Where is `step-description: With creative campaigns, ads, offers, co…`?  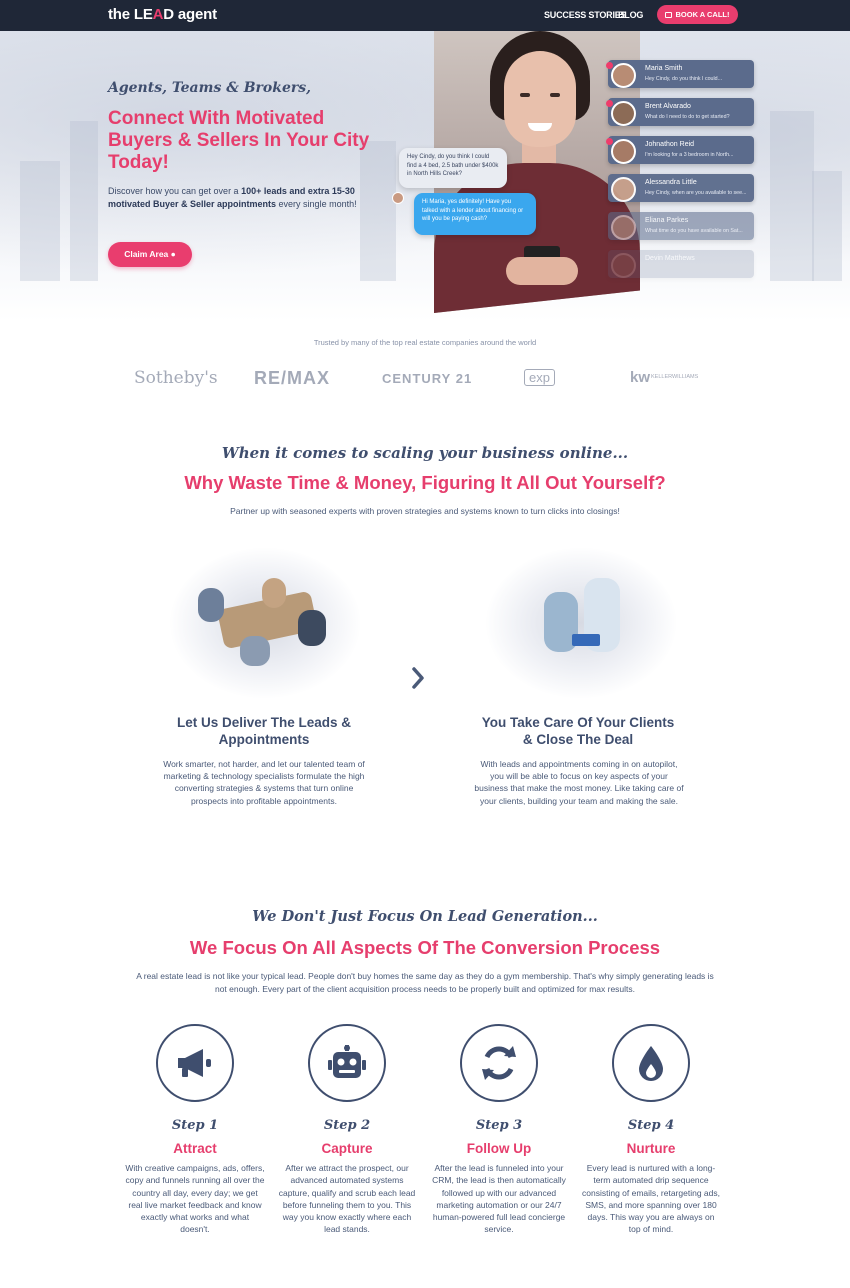
step-description: With creative campaigns, ads, offers, co… is located at coordinates (195, 1199).